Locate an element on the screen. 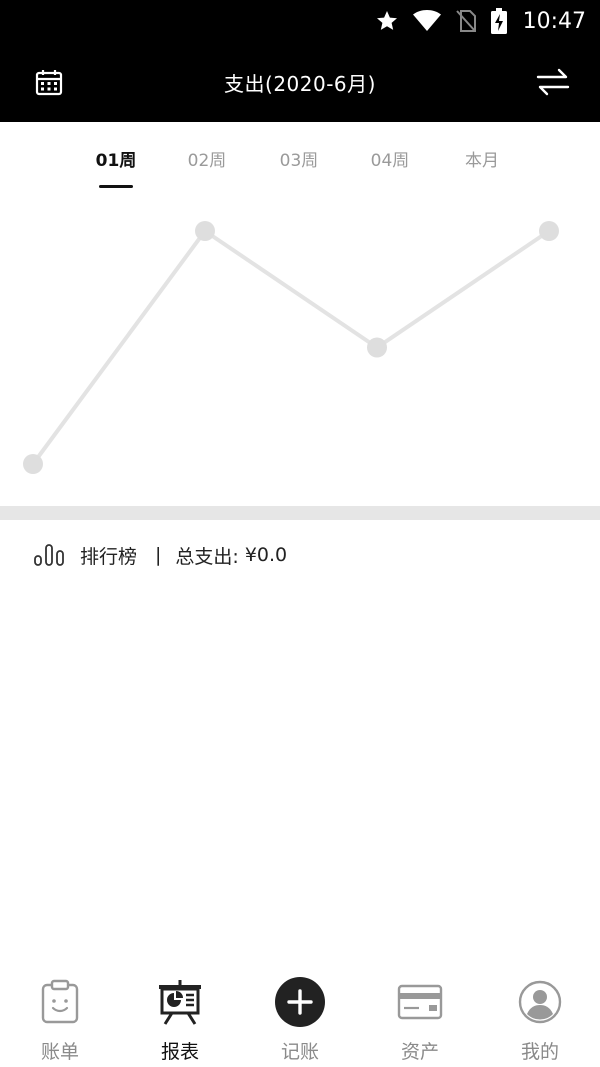 The height and width of the screenshot is (1067, 600). nav-item-profile: 我的 is located at coordinates (540, 1016).